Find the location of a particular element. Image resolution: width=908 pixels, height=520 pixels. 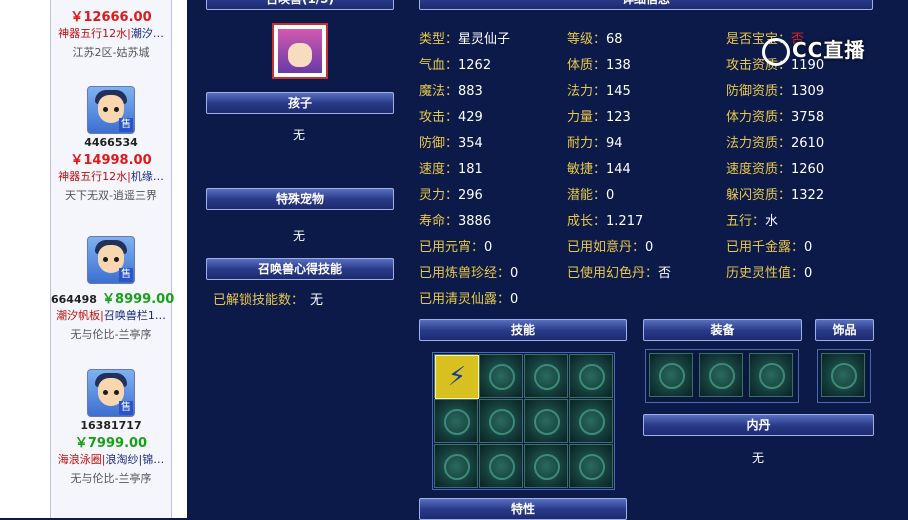

summon-header: 召唤兽(1/5) is located at coordinates (300, 5).